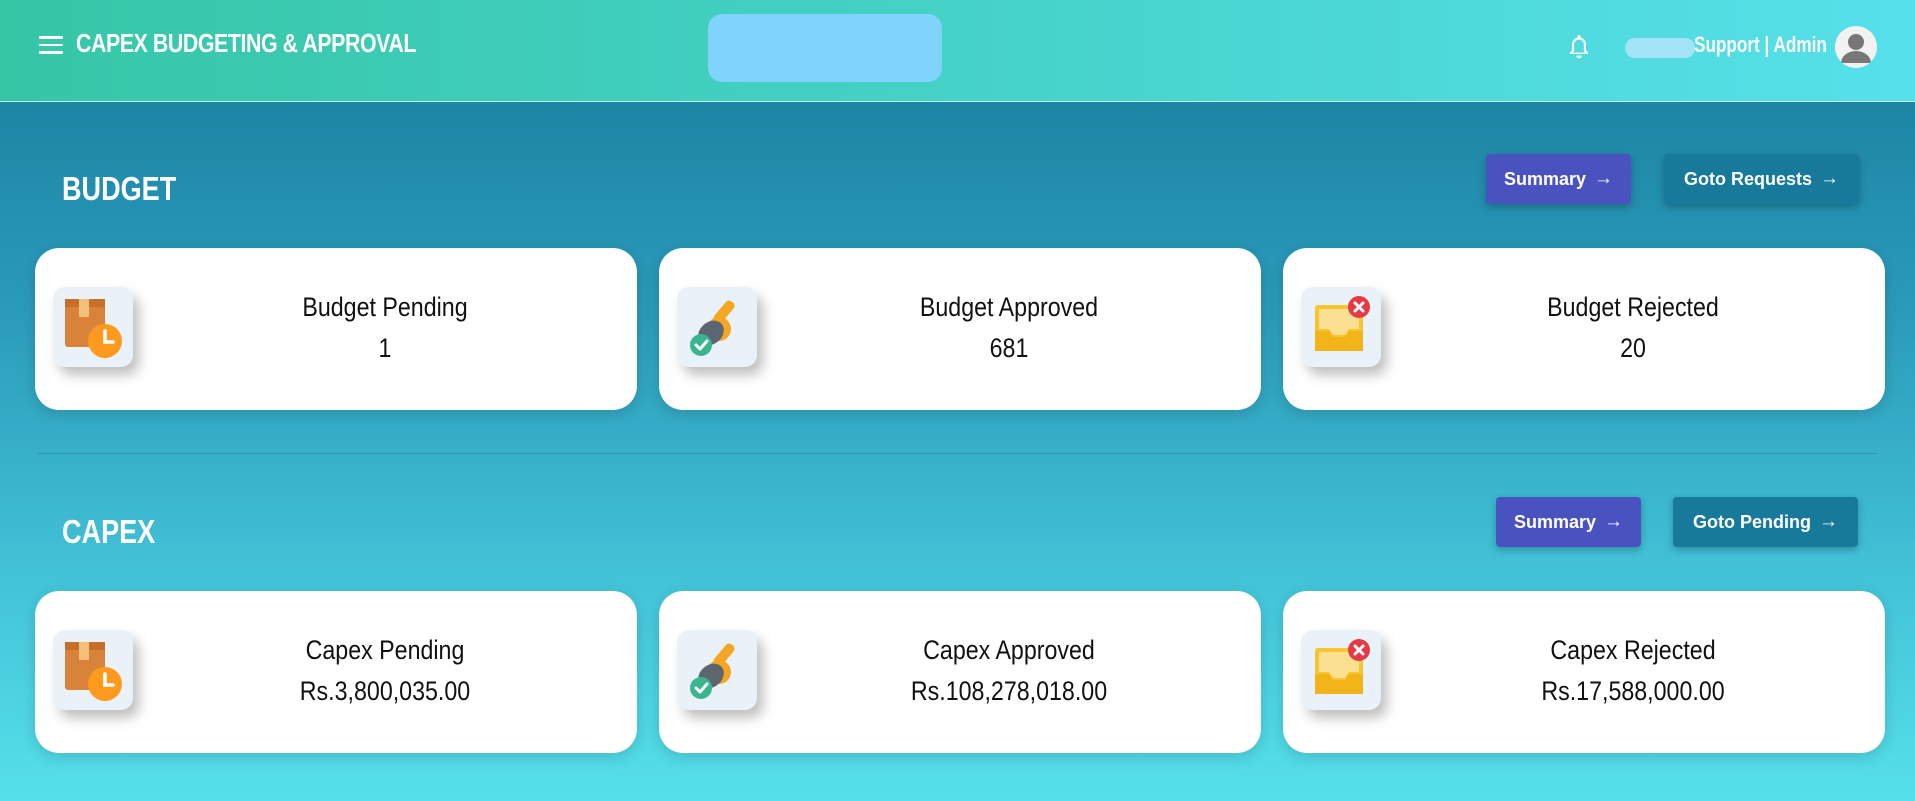  I want to click on capex-pending-label: Capex Pending, so click(385, 650).